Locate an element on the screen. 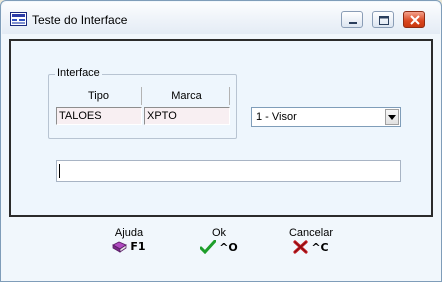 This screenshot has height=282, width=442. help-button-label: Ajuda is located at coordinates (129, 233).